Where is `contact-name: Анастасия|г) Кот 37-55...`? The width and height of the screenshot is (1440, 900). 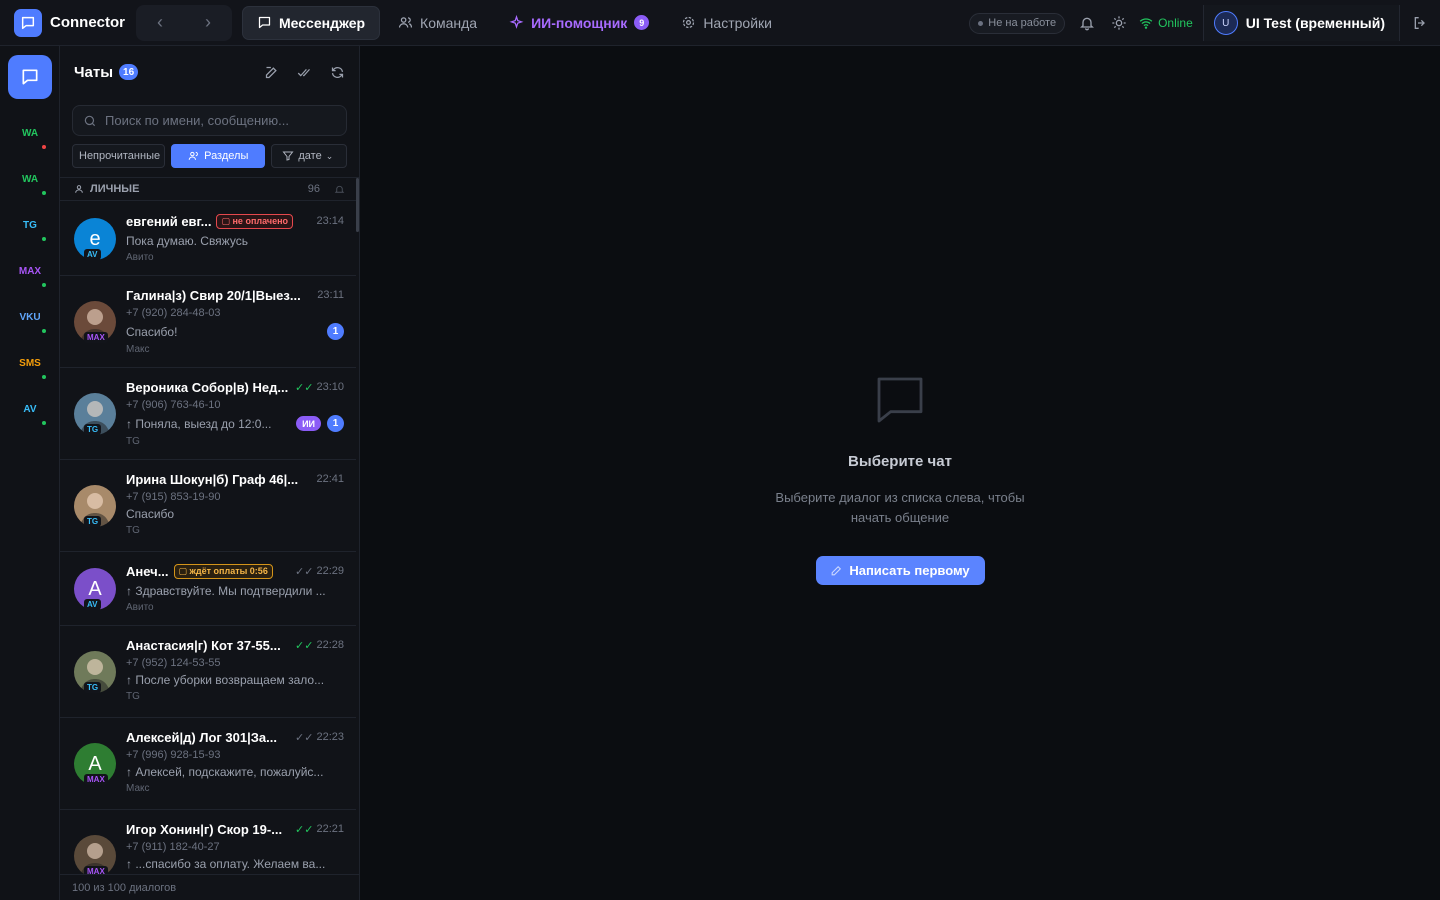
contact-name: Анастасия|г) Кот 37-55... is located at coordinates (203, 645).